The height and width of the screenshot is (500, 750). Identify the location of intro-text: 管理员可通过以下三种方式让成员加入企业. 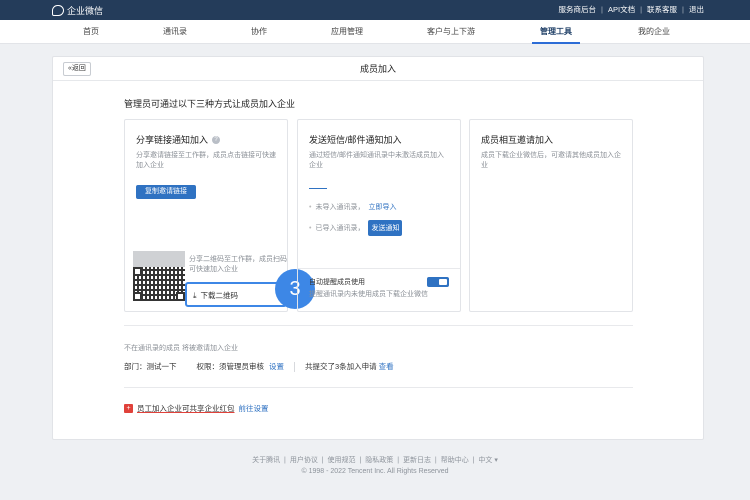
(210, 104).